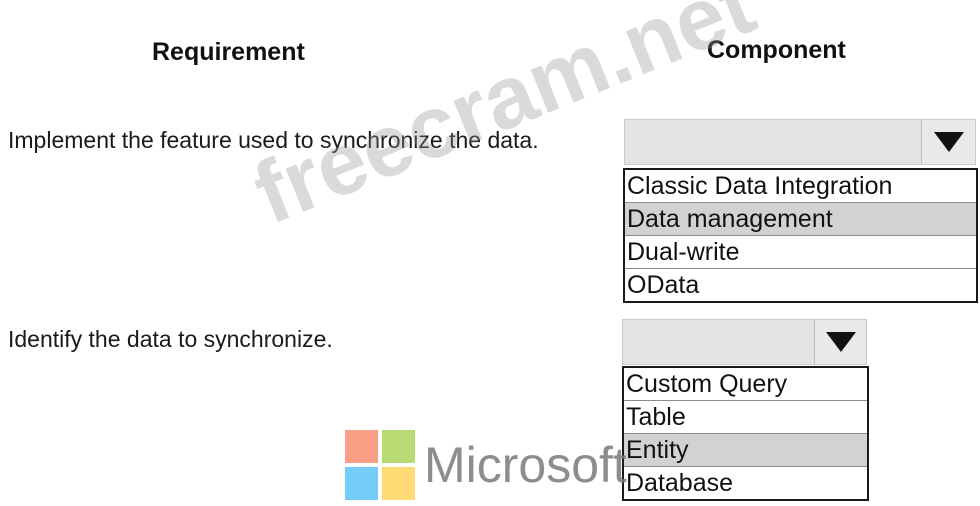 The image size is (980, 506). I want to click on component-header: Component, so click(776, 50).